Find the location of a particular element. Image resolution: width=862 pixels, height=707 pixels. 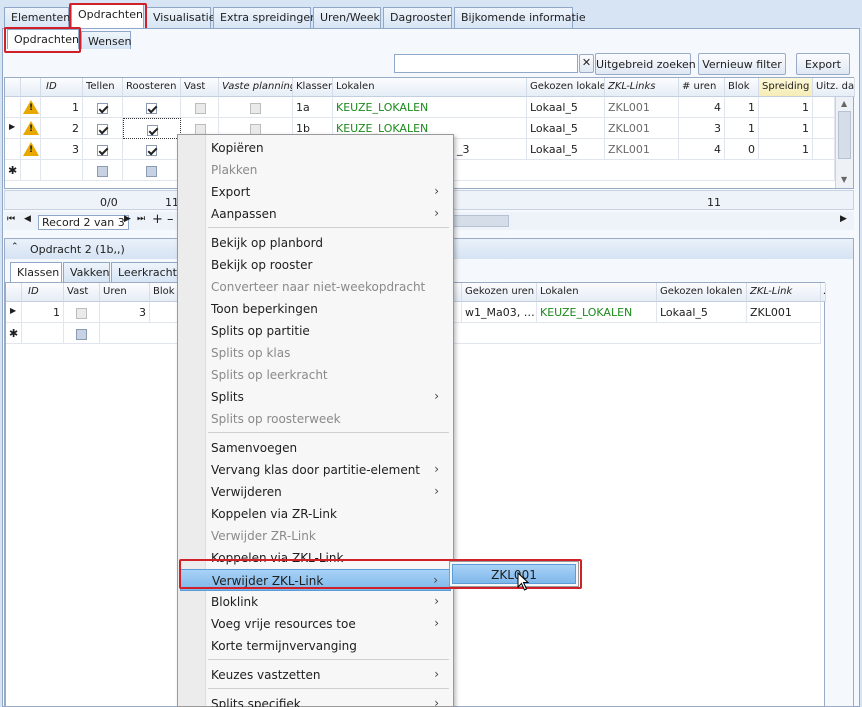

cell-blok: 0 is located at coordinates (742, 149).